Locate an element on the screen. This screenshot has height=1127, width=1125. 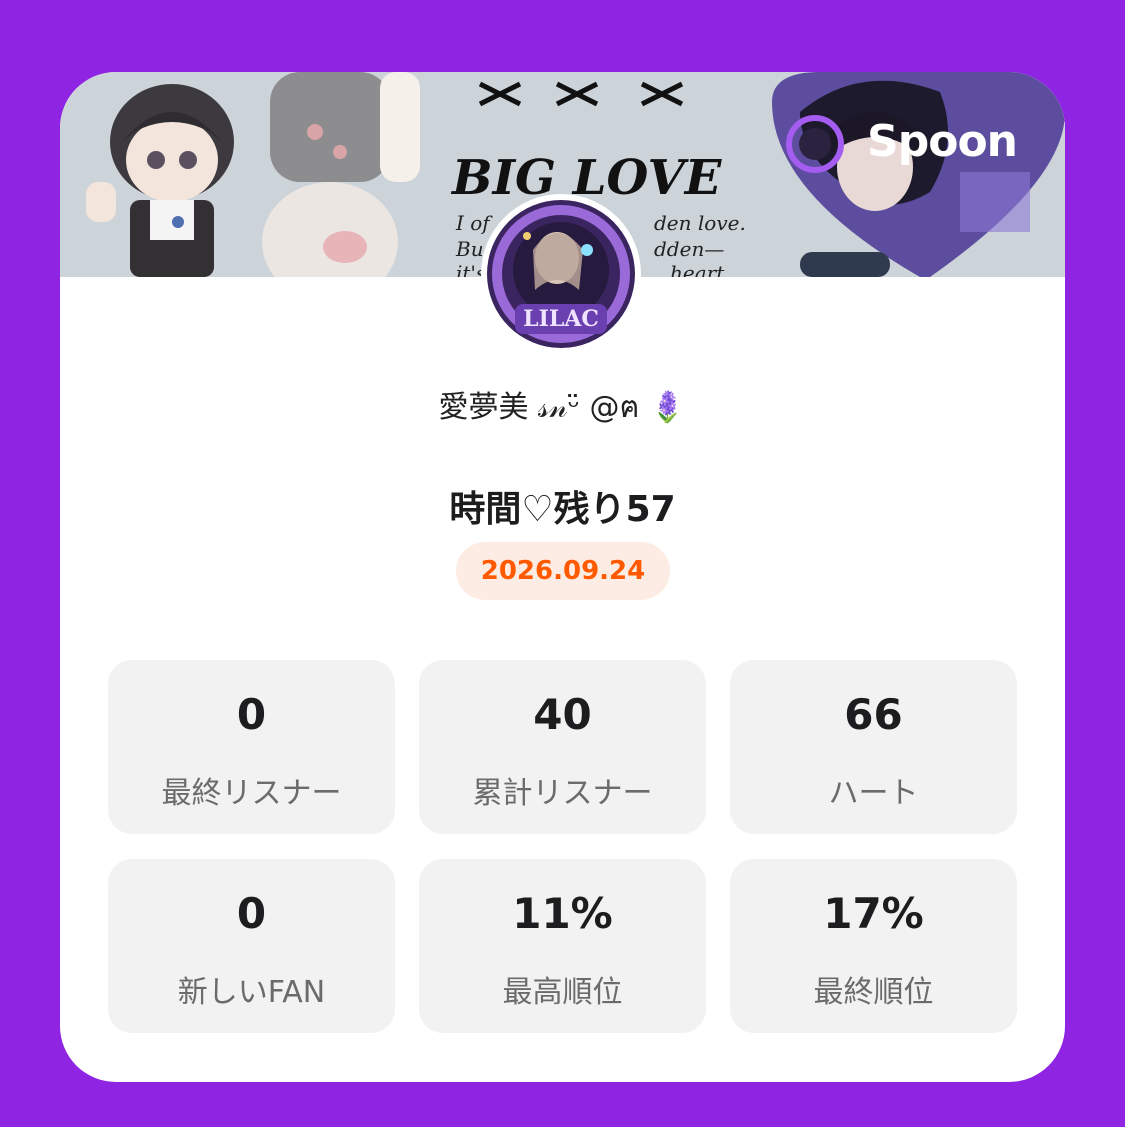
stat-card-hearts: 66 ハート is located at coordinates (873, 747).